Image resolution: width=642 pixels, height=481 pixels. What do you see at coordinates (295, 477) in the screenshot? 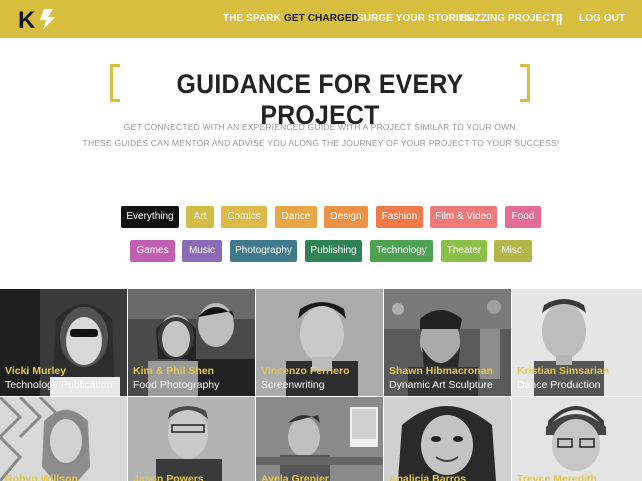
I see `mentor-name: Ayela Grenier` at bounding box center [295, 477].